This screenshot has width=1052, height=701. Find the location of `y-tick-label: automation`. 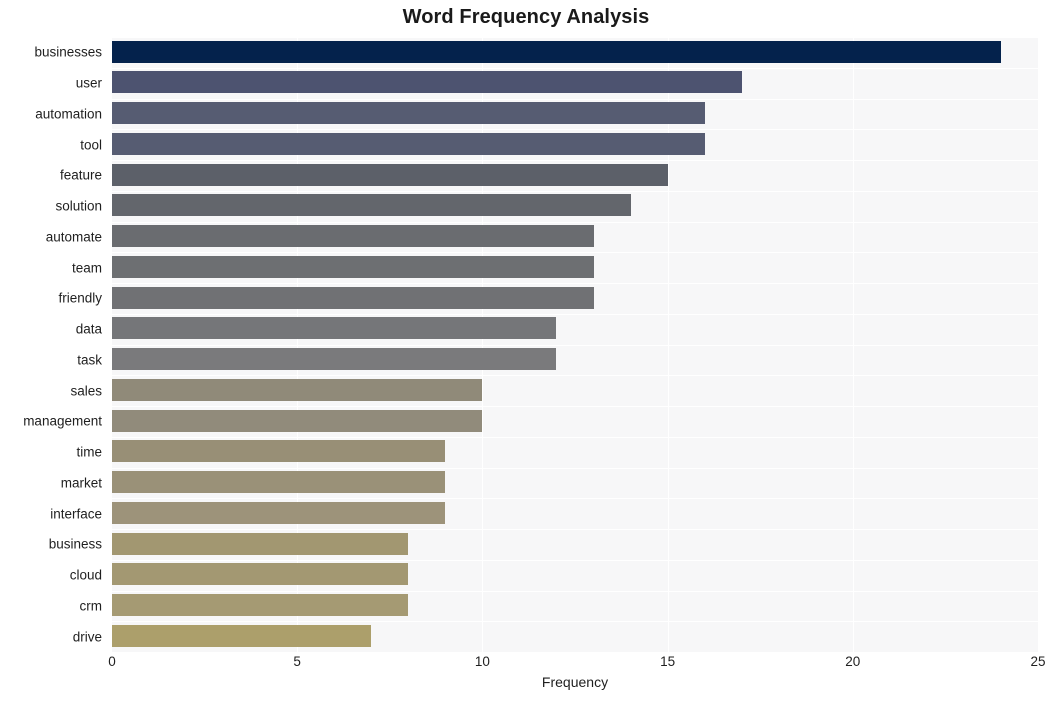

y-tick-label: automation is located at coordinates (68, 114).